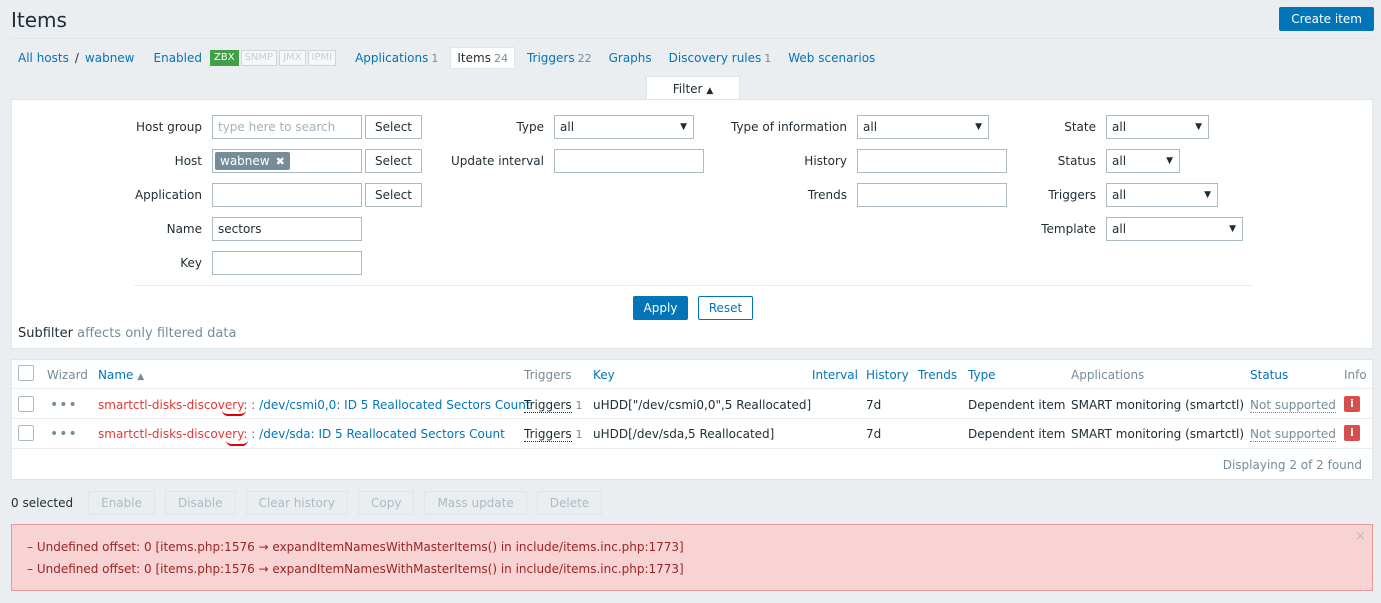  Describe the element at coordinates (1326, 19) in the screenshot. I see `create-item-button: Create item` at that location.